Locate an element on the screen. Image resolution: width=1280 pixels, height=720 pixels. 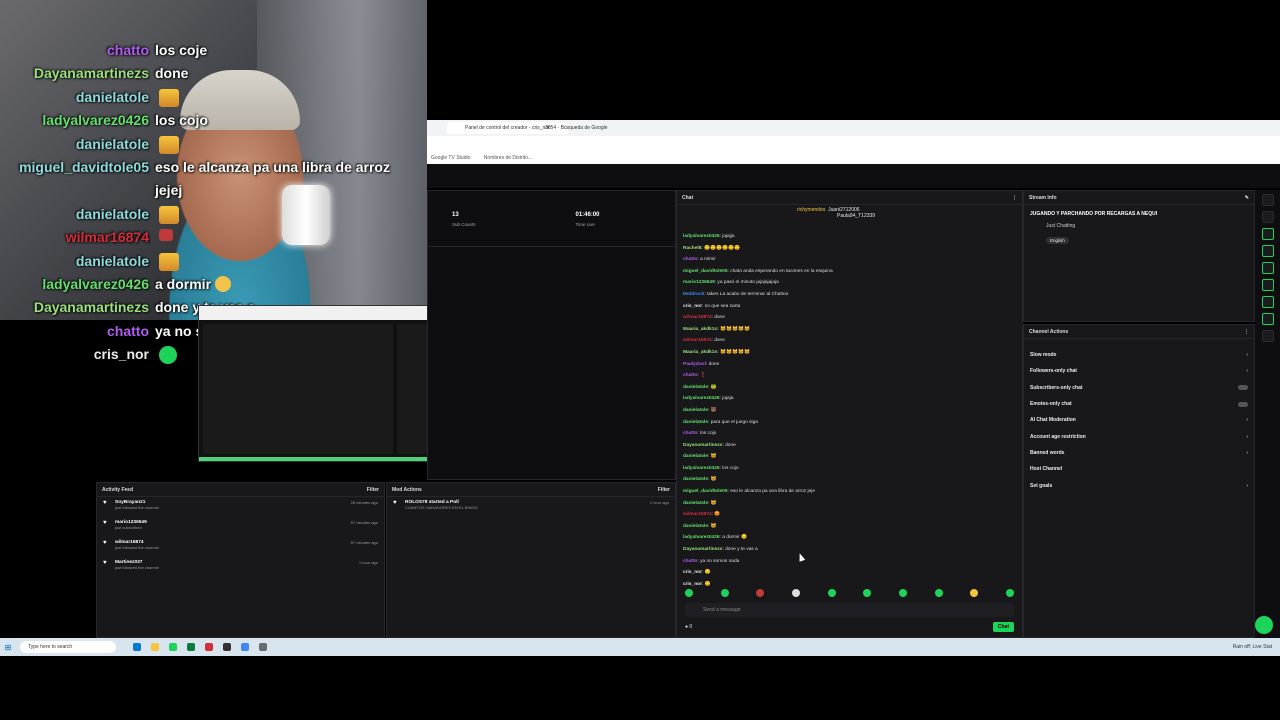
channel-action-row: Slow mode › is located at coordinates (1139, 355).